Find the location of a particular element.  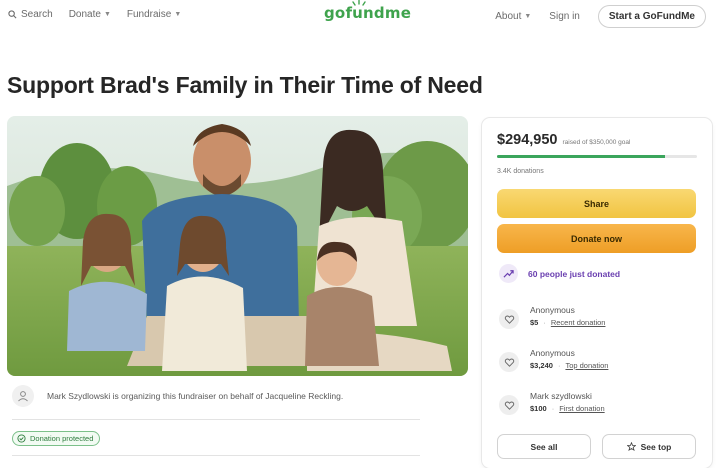

goal-text: raised of $350,000 goal is located at coordinates (596, 142).